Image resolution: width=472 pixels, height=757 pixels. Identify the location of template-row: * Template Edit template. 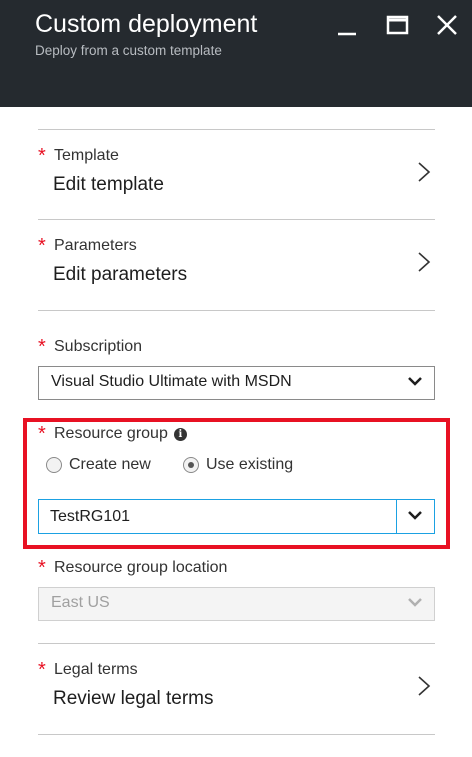
(236, 176).